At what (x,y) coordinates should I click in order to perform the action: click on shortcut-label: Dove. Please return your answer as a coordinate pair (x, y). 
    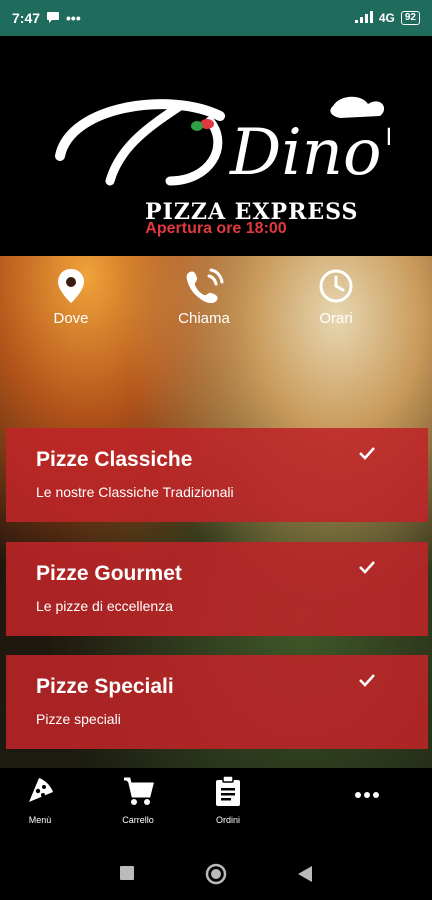
    Looking at the image, I should click on (71, 318).